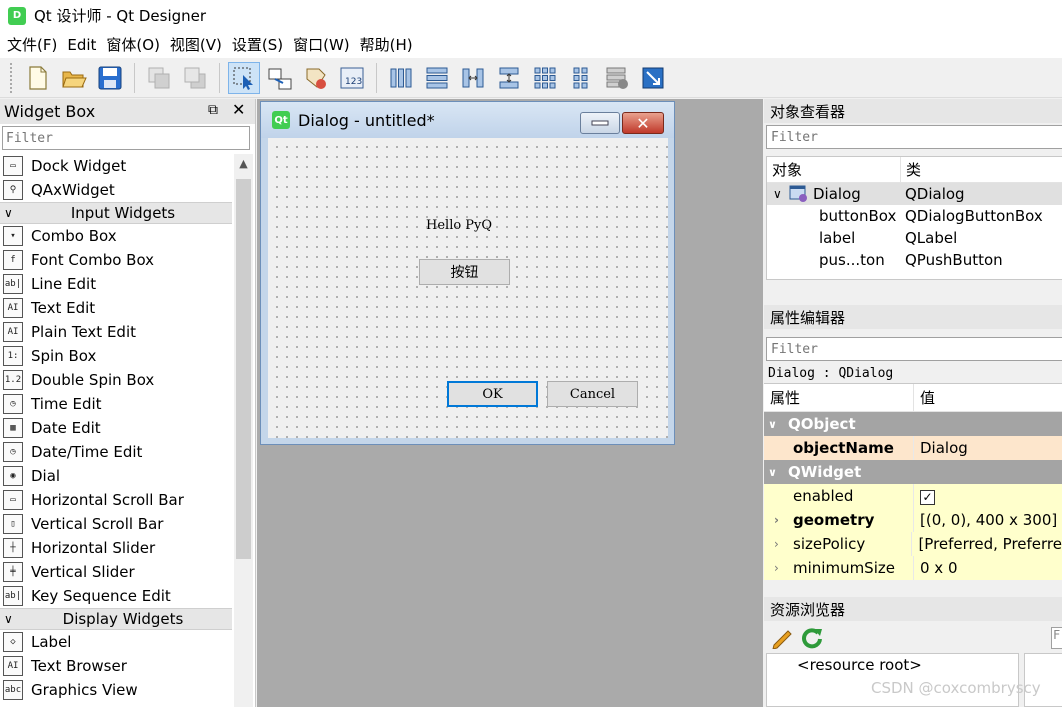 Image resolution: width=1062 pixels, height=707 pixels. I want to click on widget-list-item: ab| Line Edit, so click(116, 284).